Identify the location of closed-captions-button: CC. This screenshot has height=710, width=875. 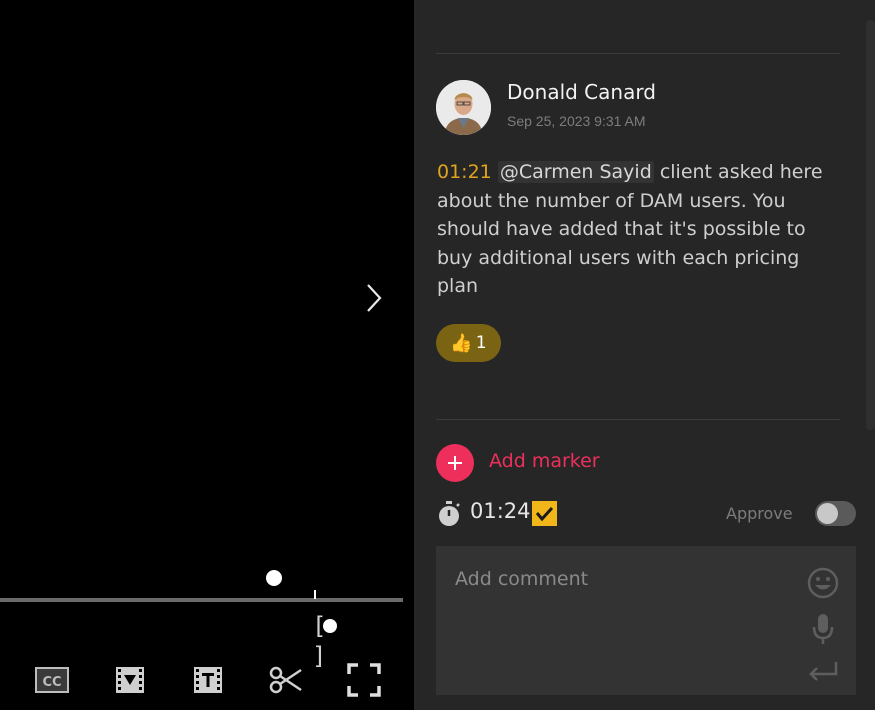
(52, 680).